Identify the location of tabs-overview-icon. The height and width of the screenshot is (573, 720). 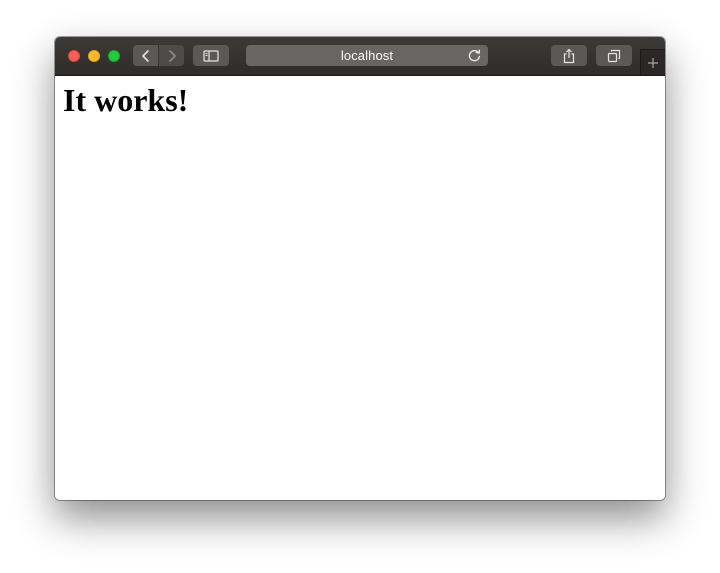
(614, 55).